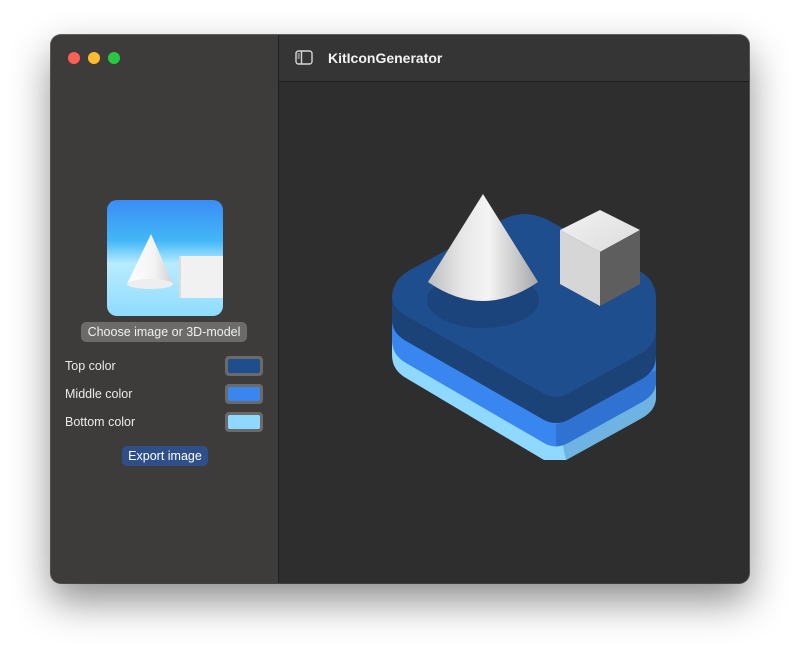 The image size is (800, 651). Describe the element at coordinates (114, 58) in the screenshot. I see `zoom-button` at that location.